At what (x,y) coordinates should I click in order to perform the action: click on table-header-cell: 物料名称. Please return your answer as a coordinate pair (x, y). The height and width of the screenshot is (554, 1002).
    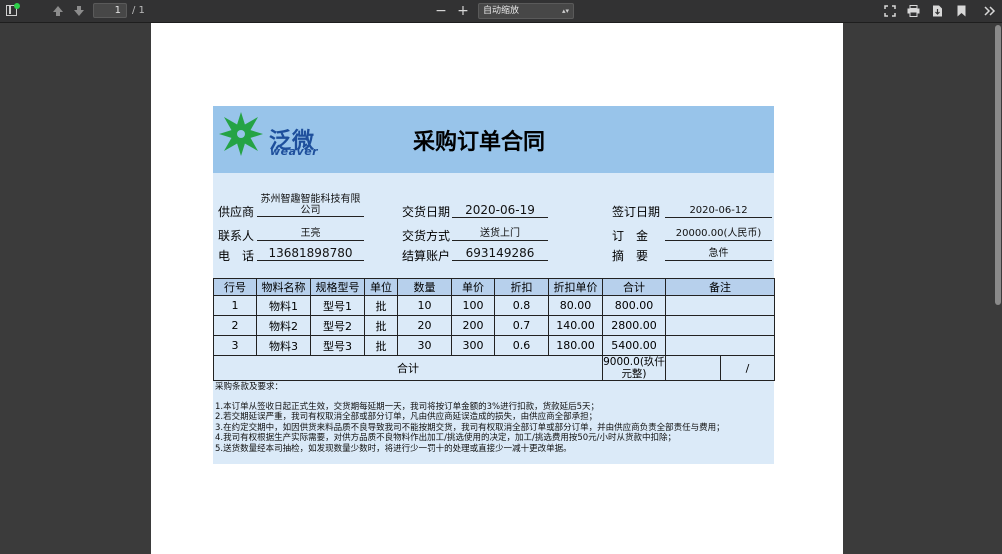
    Looking at the image, I should click on (283, 287).